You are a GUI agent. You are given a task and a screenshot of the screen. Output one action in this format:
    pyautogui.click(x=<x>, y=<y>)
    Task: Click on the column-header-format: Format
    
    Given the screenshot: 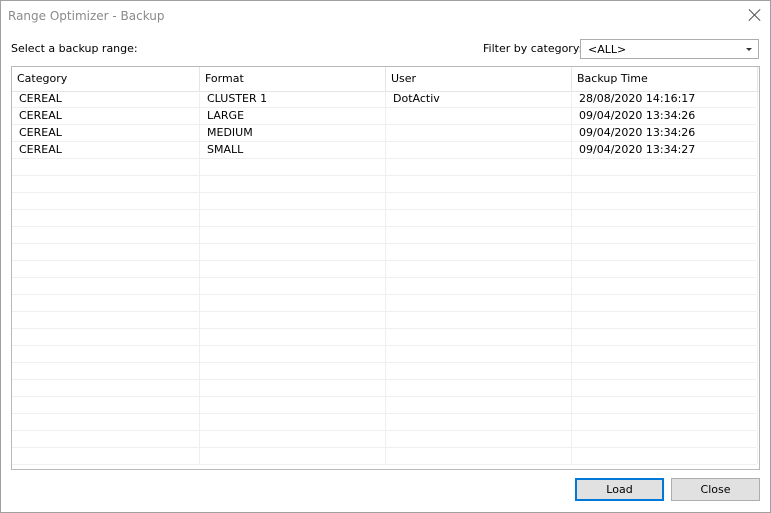 What is the action you would take?
    pyautogui.click(x=293, y=79)
    